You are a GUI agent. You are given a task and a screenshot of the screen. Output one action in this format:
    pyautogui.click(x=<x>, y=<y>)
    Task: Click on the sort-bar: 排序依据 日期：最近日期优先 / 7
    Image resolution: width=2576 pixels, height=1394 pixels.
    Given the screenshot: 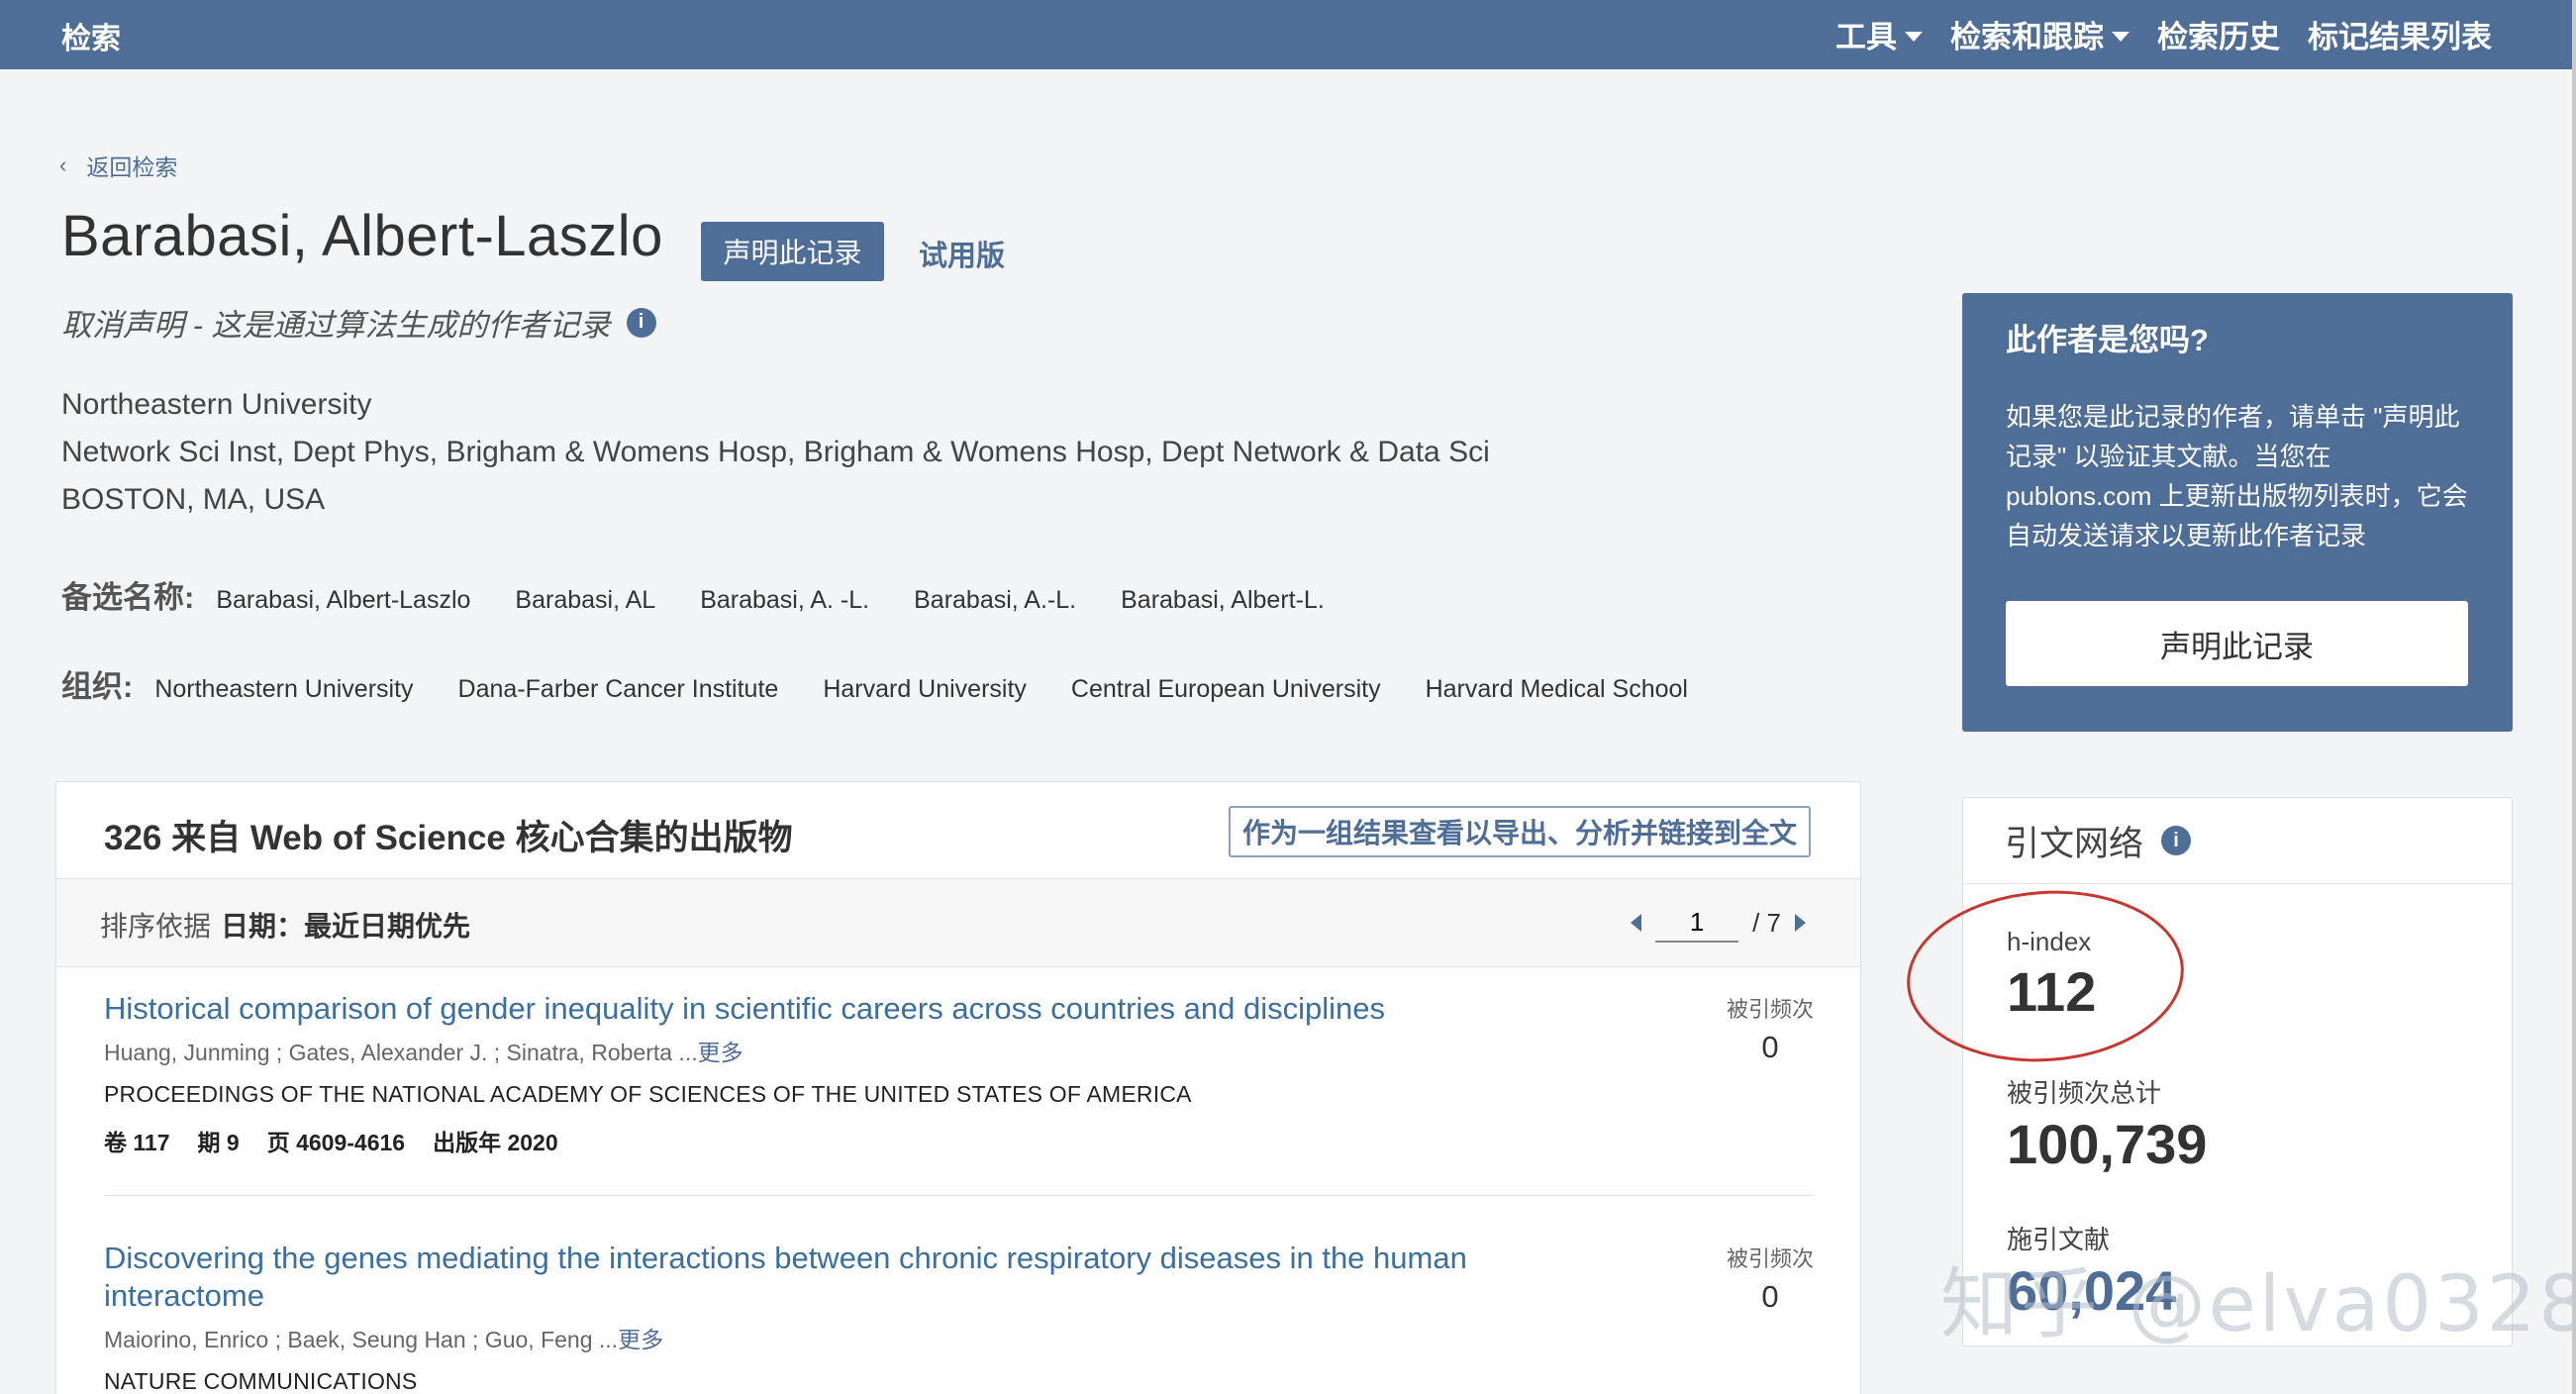 What is the action you would take?
    pyautogui.click(x=958, y=923)
    